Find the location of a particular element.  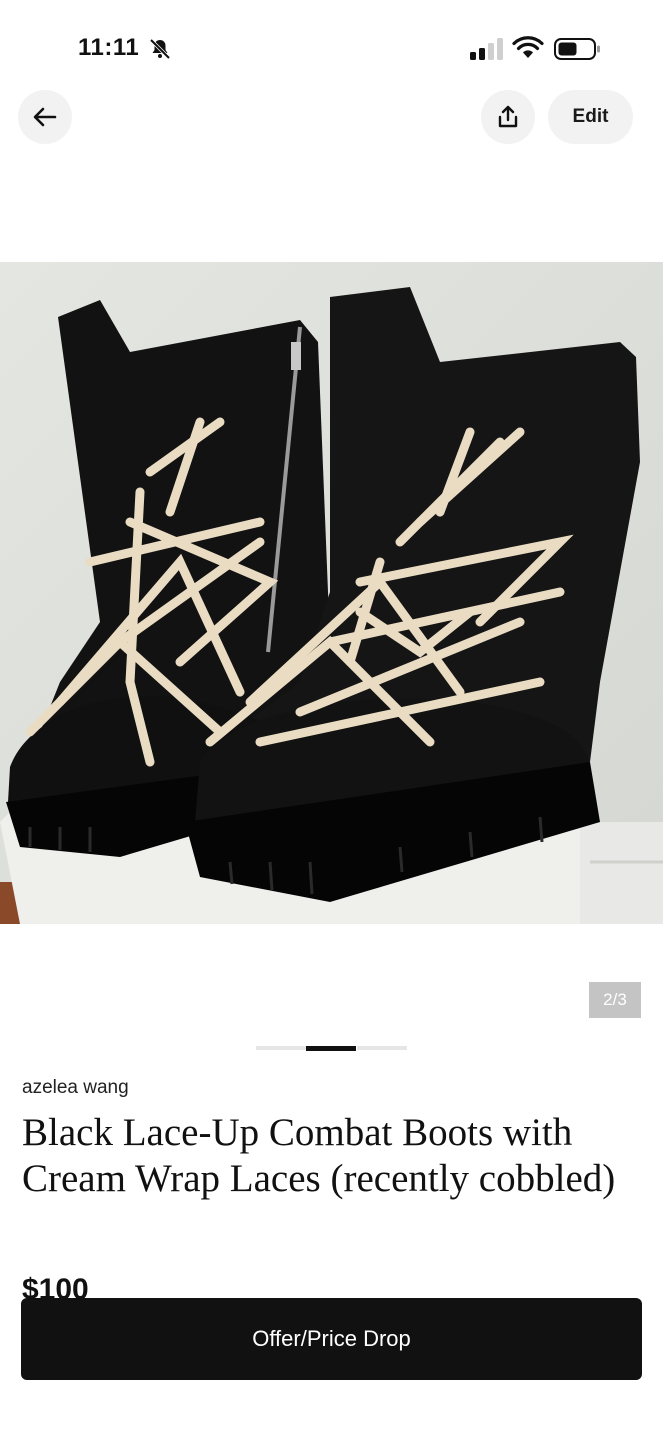

listing-price: $100 is located at coordinates (55, 1286).